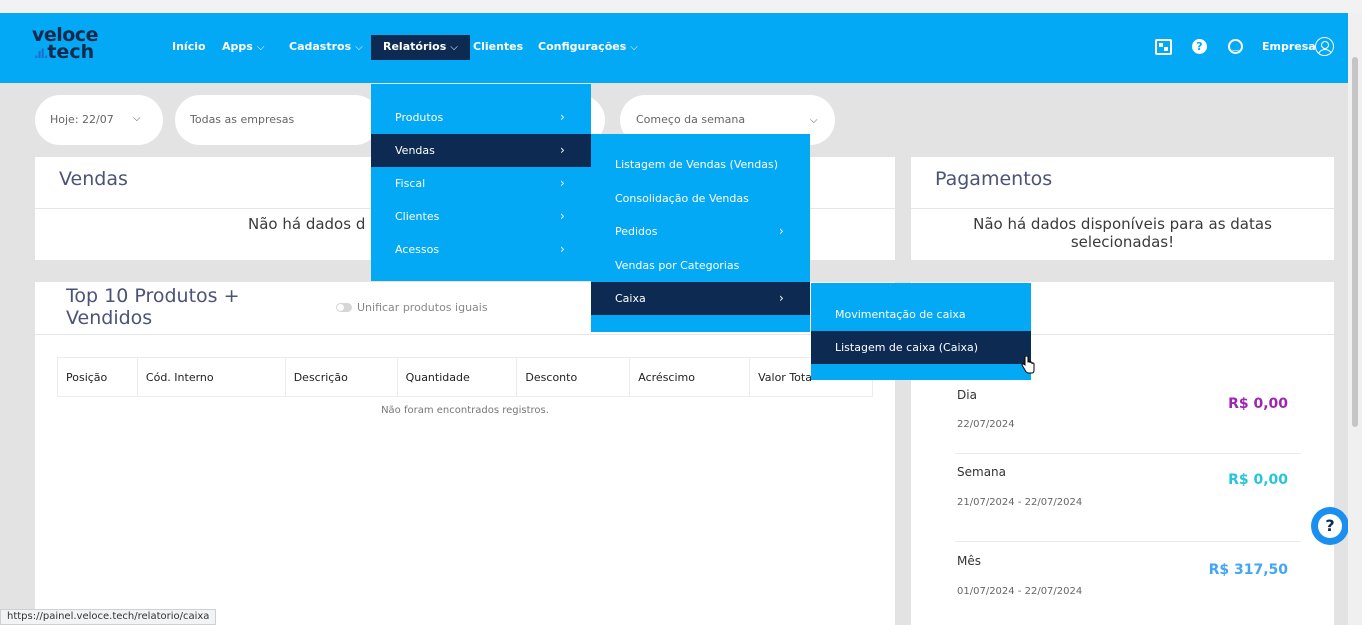  What do you see at coordinates (1258, 480) in the screenshot?
I see `period-value-semana: R$ 0,00` at bounding box center [1258, 480].